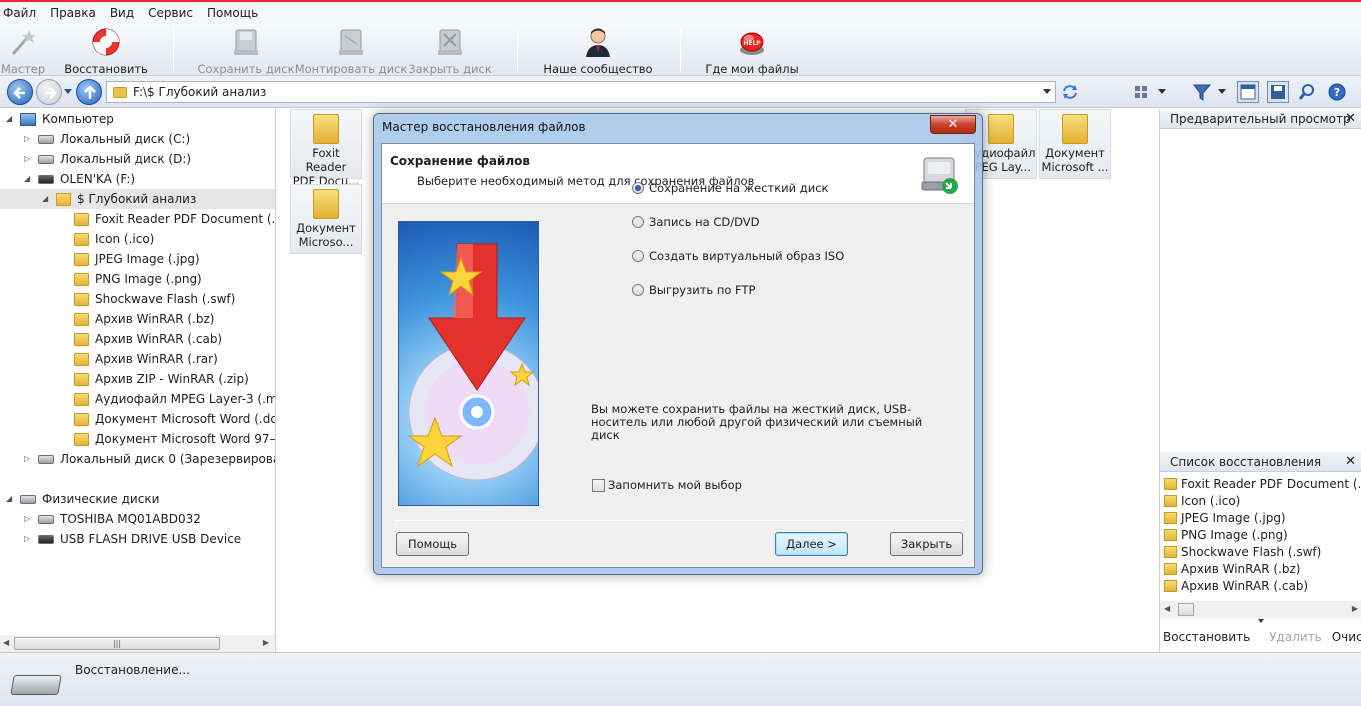  What do you see at coordinates (170, 13) in the screenshot?
I see `menu-service: Сервис` at bounding box center [170, 13].